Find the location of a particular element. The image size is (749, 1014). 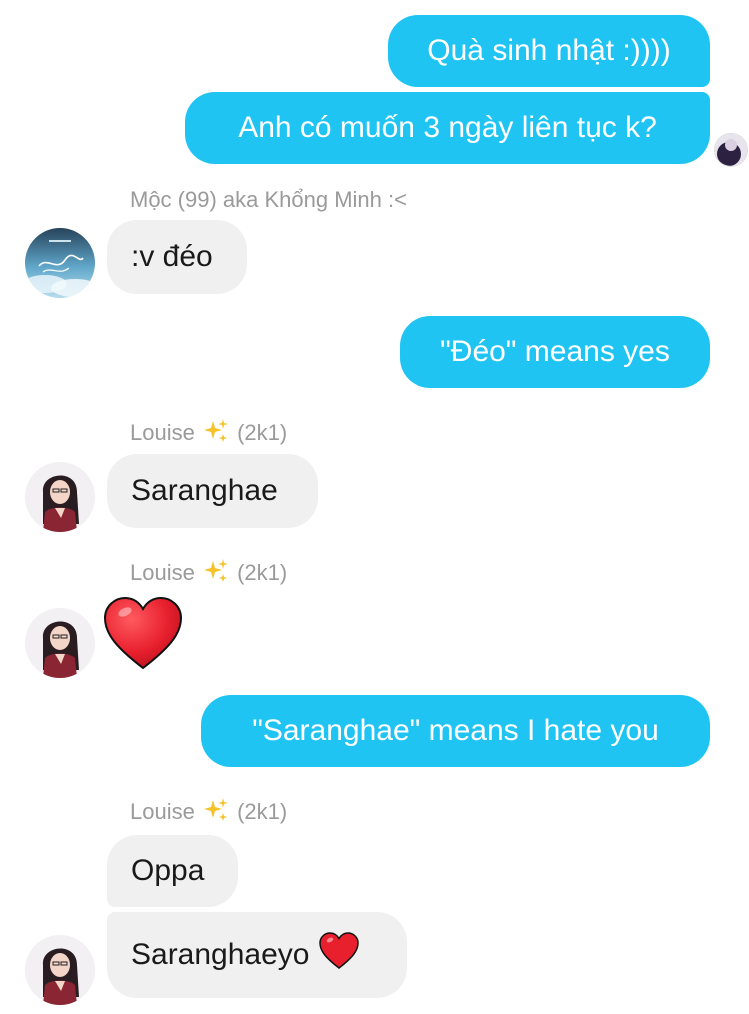

outgoing-message: "Đéo" means yes is located at coordinates (555, 352).